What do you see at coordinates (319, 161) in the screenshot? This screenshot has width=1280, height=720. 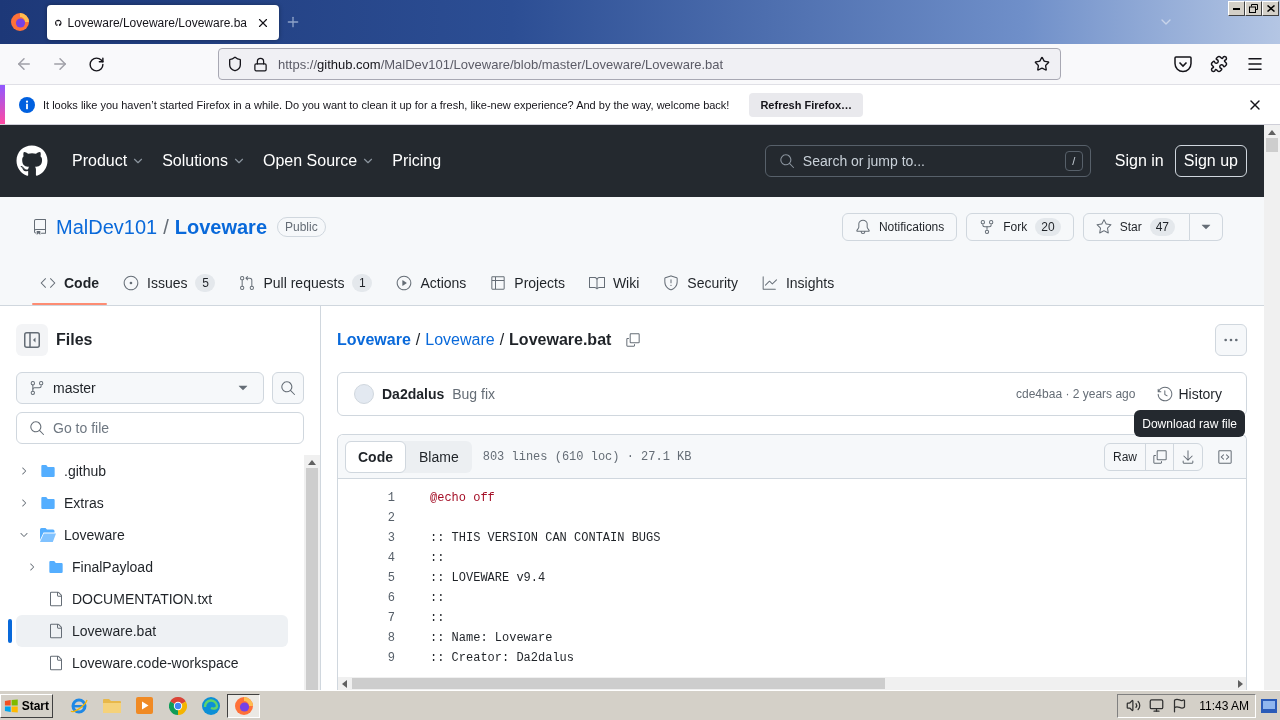 I see `nav-menu: Open Source` at bounding box center [319, 161].